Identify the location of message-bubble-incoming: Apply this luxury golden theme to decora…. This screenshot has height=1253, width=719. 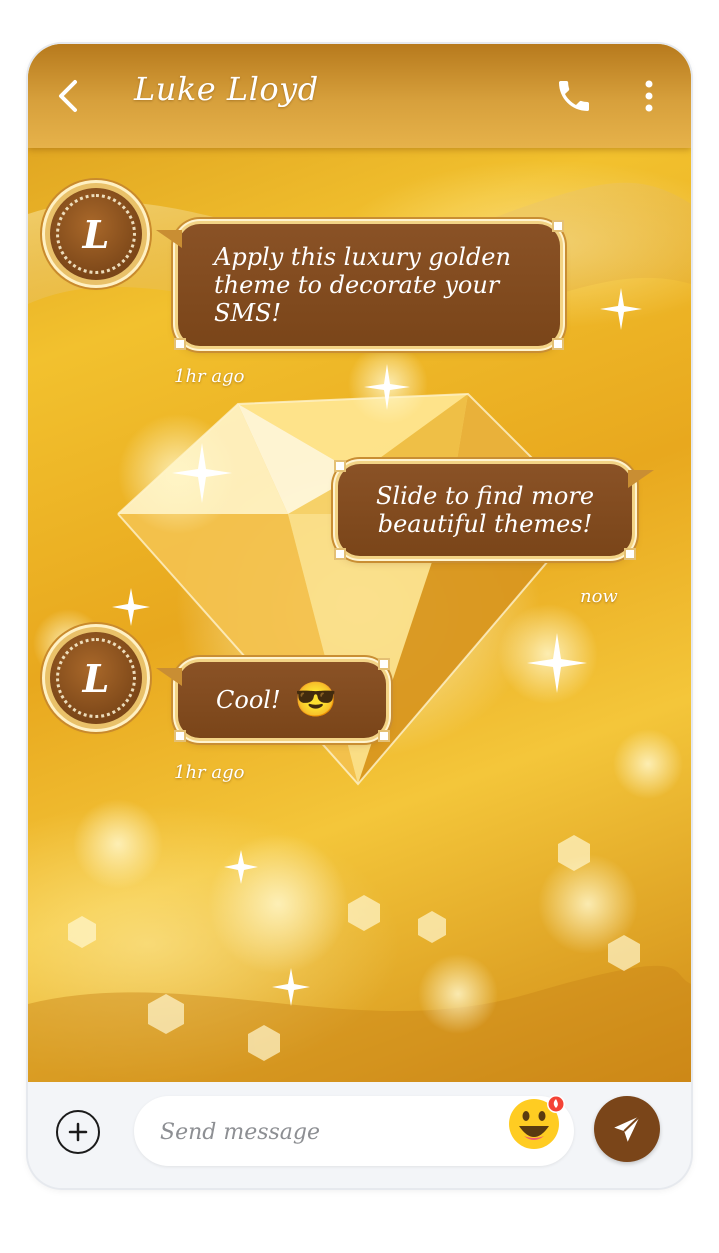
(360, 285).